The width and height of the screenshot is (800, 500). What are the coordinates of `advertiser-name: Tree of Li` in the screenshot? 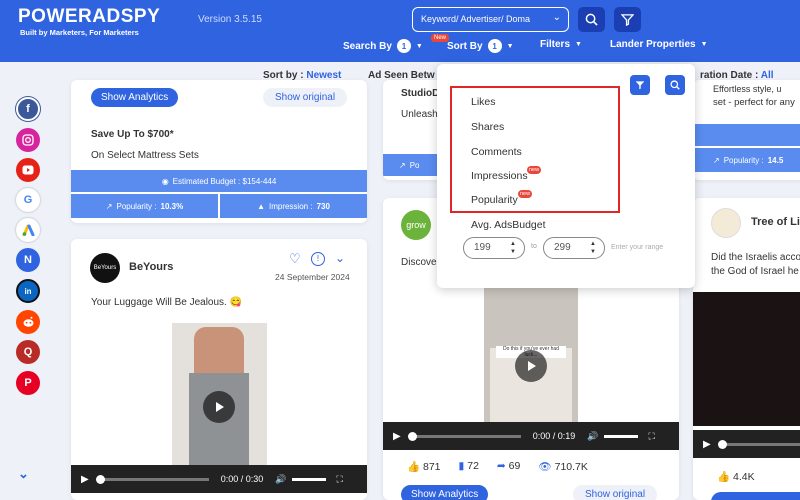 It's located at (775, 222).